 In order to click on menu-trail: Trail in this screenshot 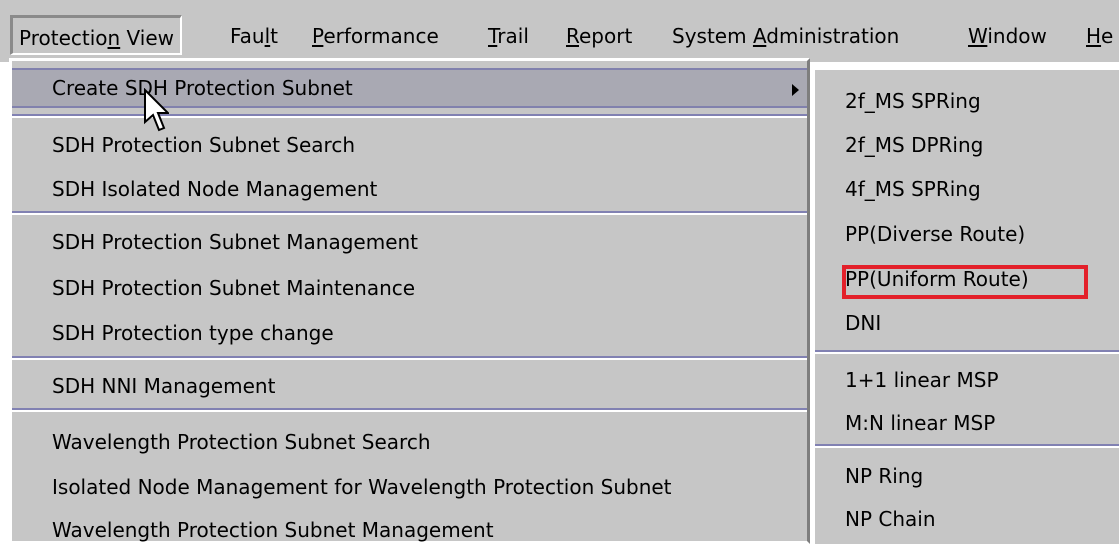, I will do `click(508, 36)`.